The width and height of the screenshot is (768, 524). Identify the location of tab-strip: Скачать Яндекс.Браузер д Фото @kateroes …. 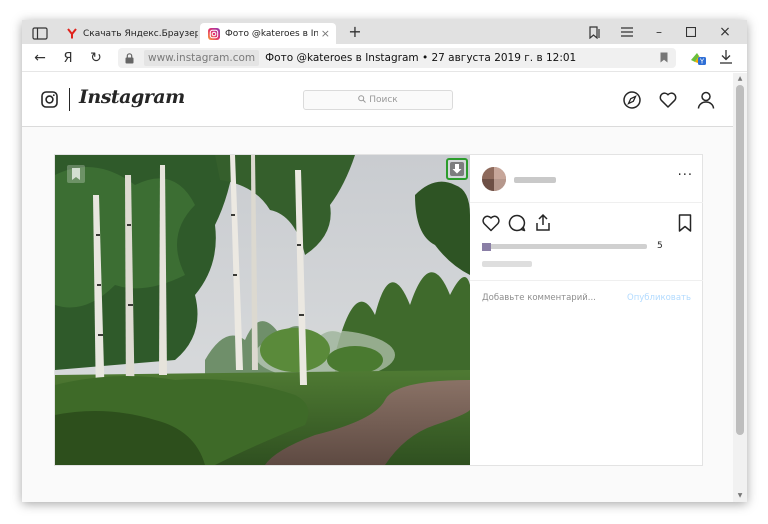
(384, 32).